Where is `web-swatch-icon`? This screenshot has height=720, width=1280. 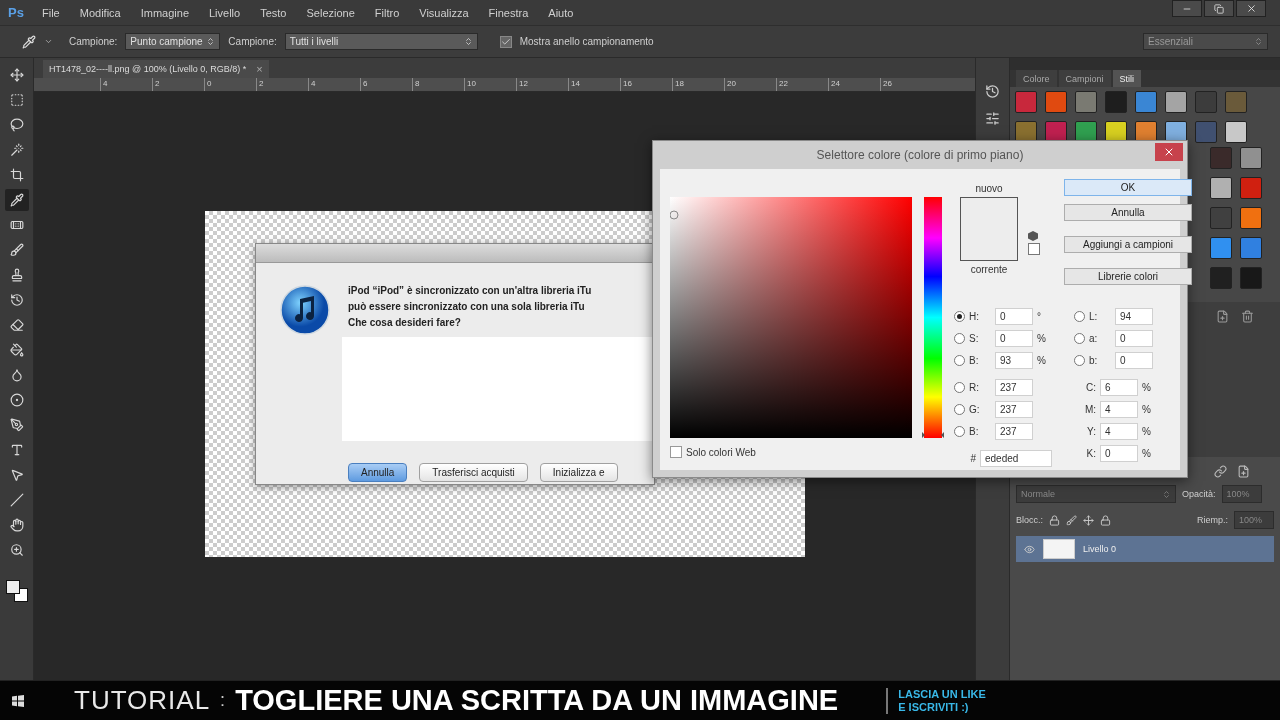
web-swatch-icon is located at coordinates (1034, 249).